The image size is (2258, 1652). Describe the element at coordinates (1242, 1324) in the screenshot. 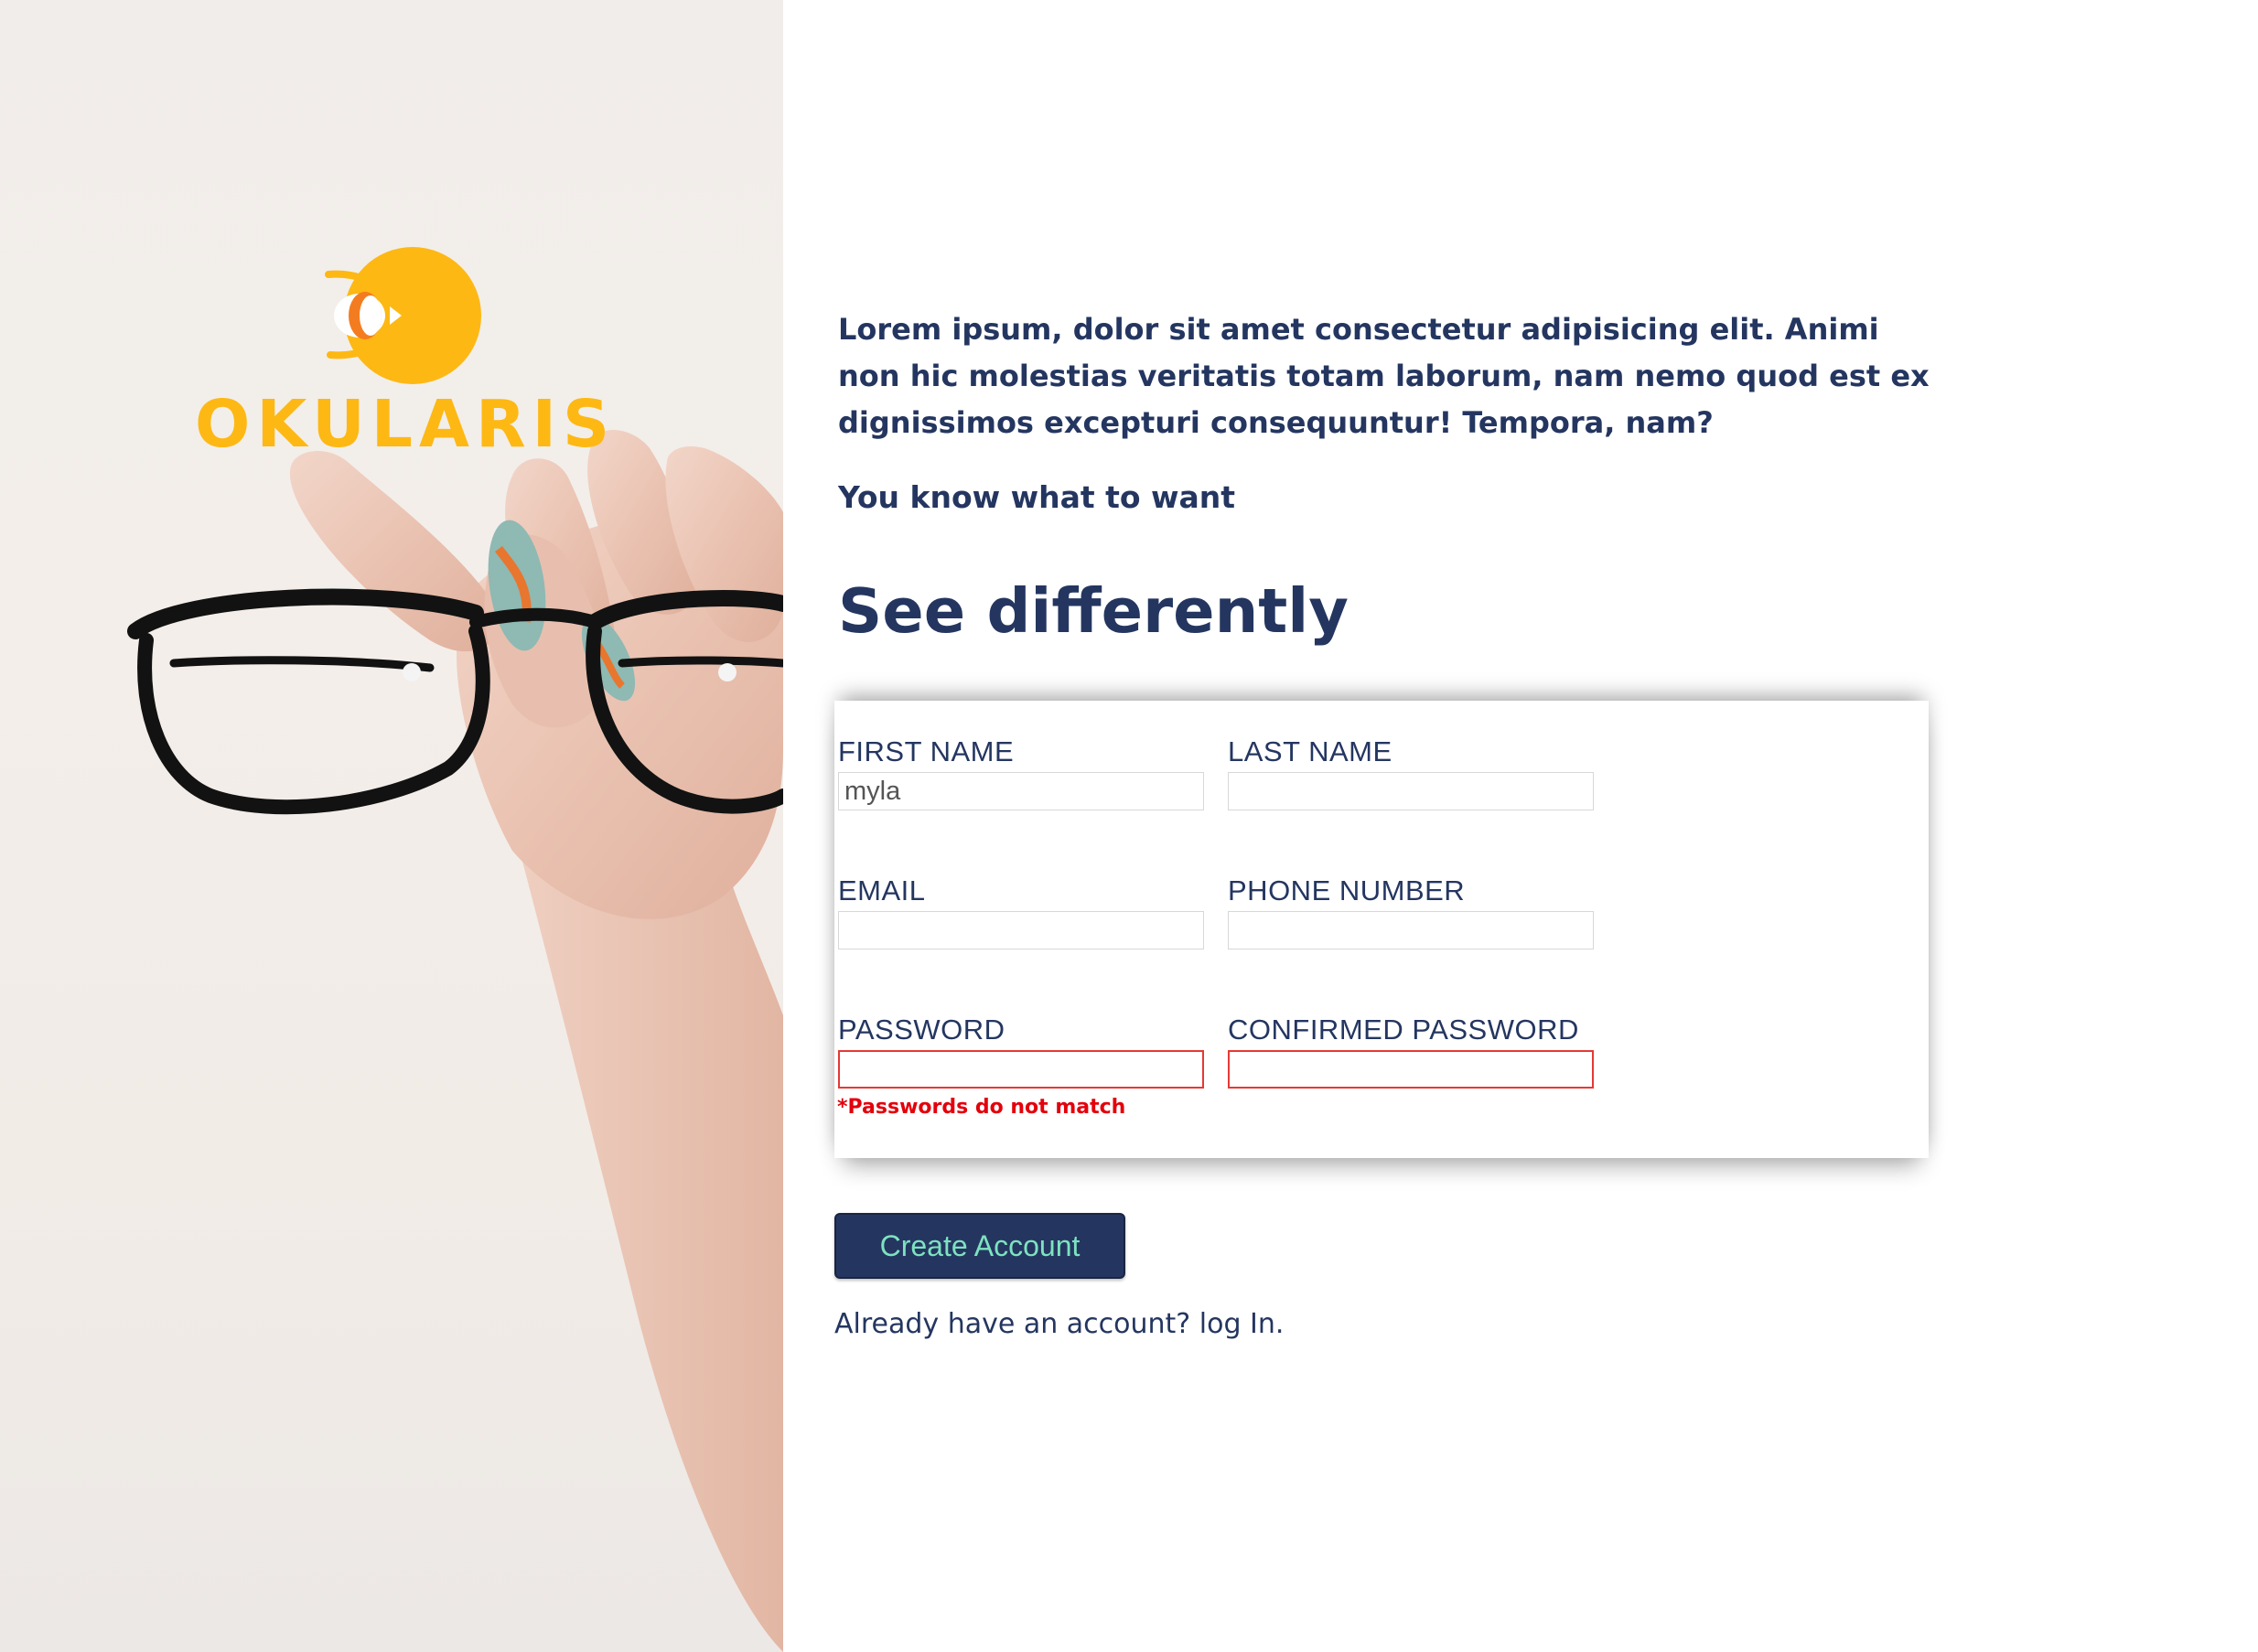

I see `login-link: log In.` at that location.